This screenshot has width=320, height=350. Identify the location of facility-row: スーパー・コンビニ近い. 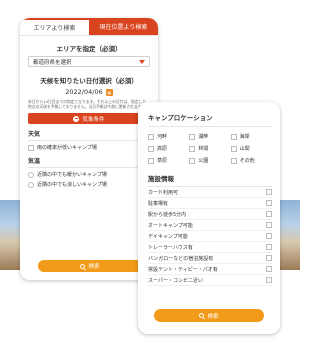
(210, 280).